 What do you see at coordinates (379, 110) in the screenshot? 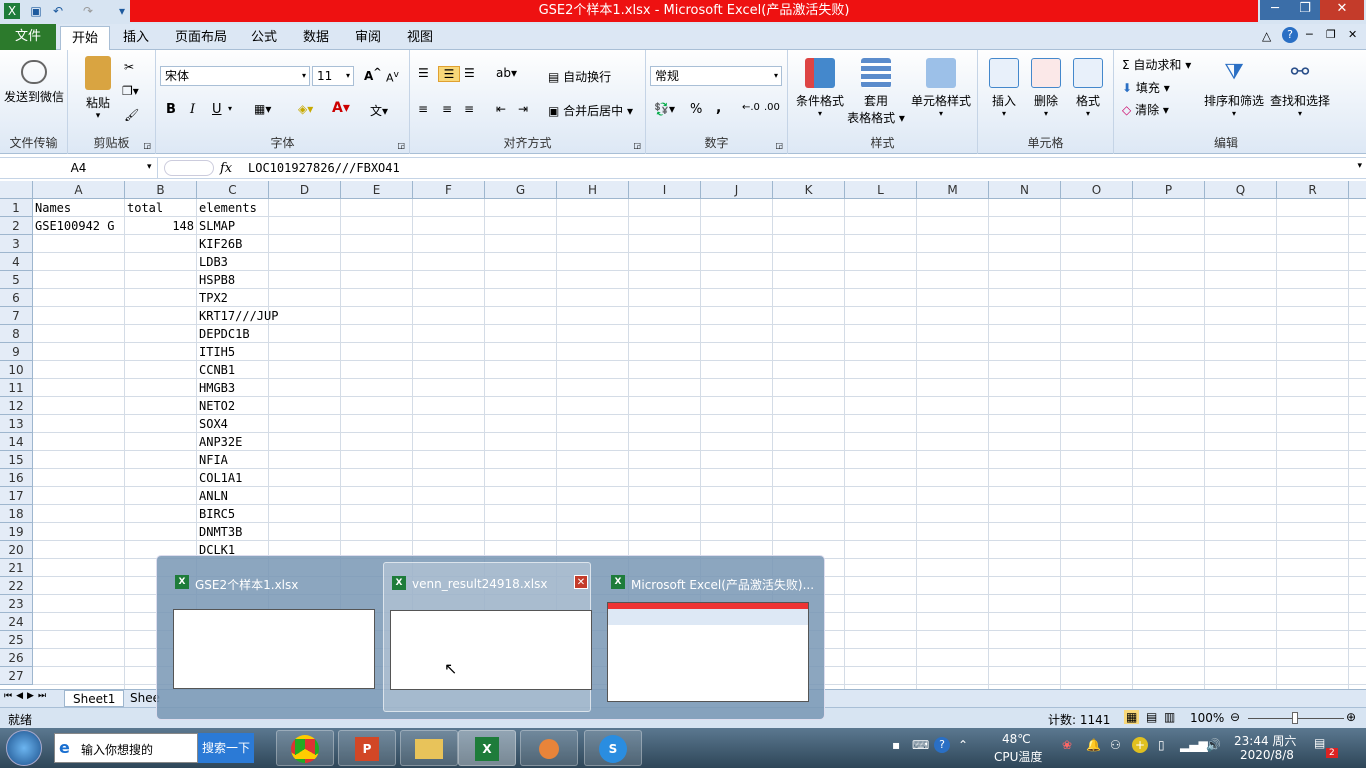
I see `phonetic-icon: 文▾` at bounding box center [379, 110].